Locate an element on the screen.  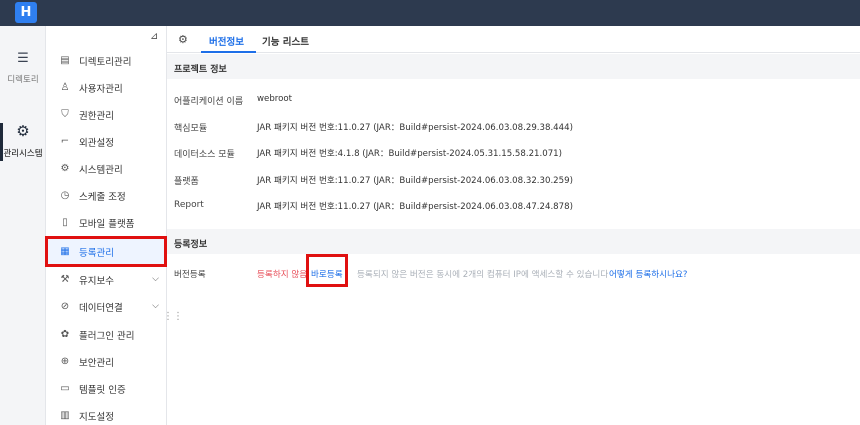
menu-item-label: 스케줄 조정 is located at coordinates (102, 197).